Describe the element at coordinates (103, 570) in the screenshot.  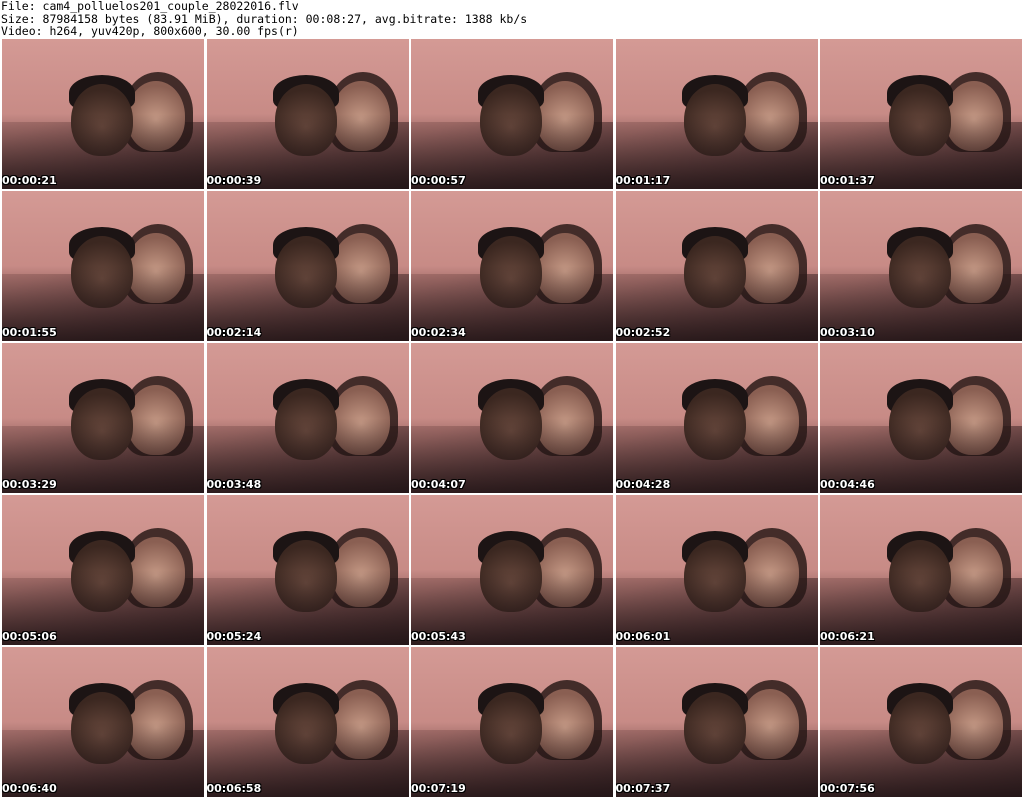
I see `video-thumbnail: 00:05:06` at that location.